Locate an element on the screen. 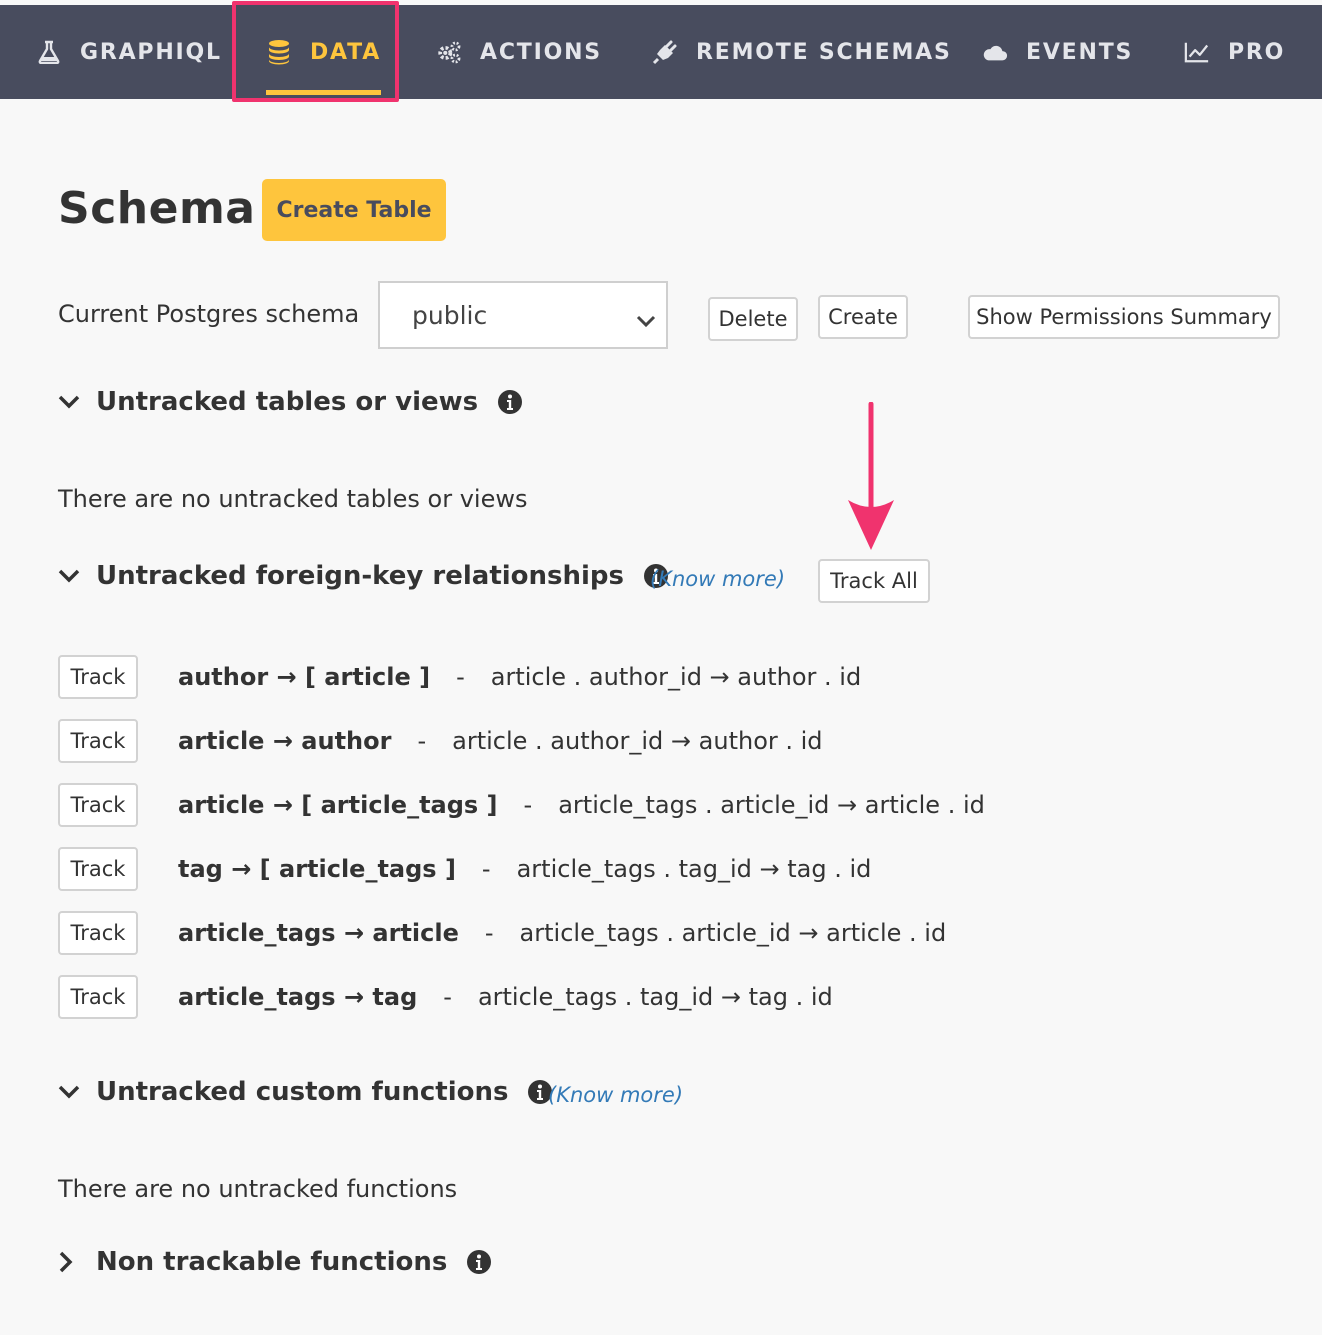 The height and width of the screenshot is (1335, 1322). cloud-icon is located at coordinates (995, 52).